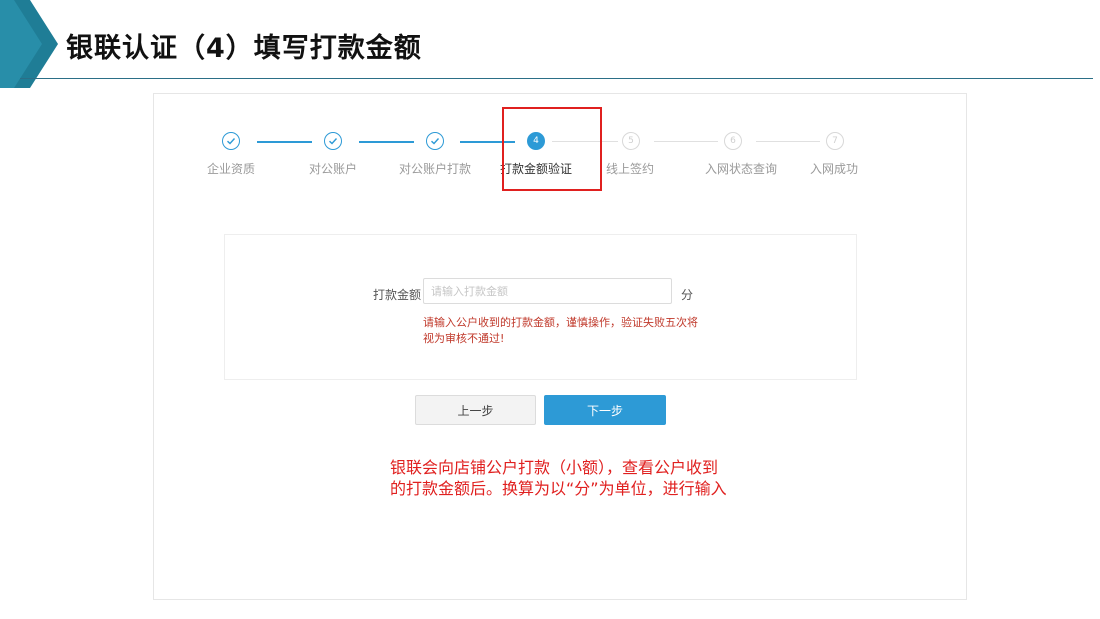 The image size is (1100, 619). What do you see at coordinates (244, 48) in the screenshot?
I see `slide-title: 银联认证（4）填写打款金额` at bounding box center [244, 48].